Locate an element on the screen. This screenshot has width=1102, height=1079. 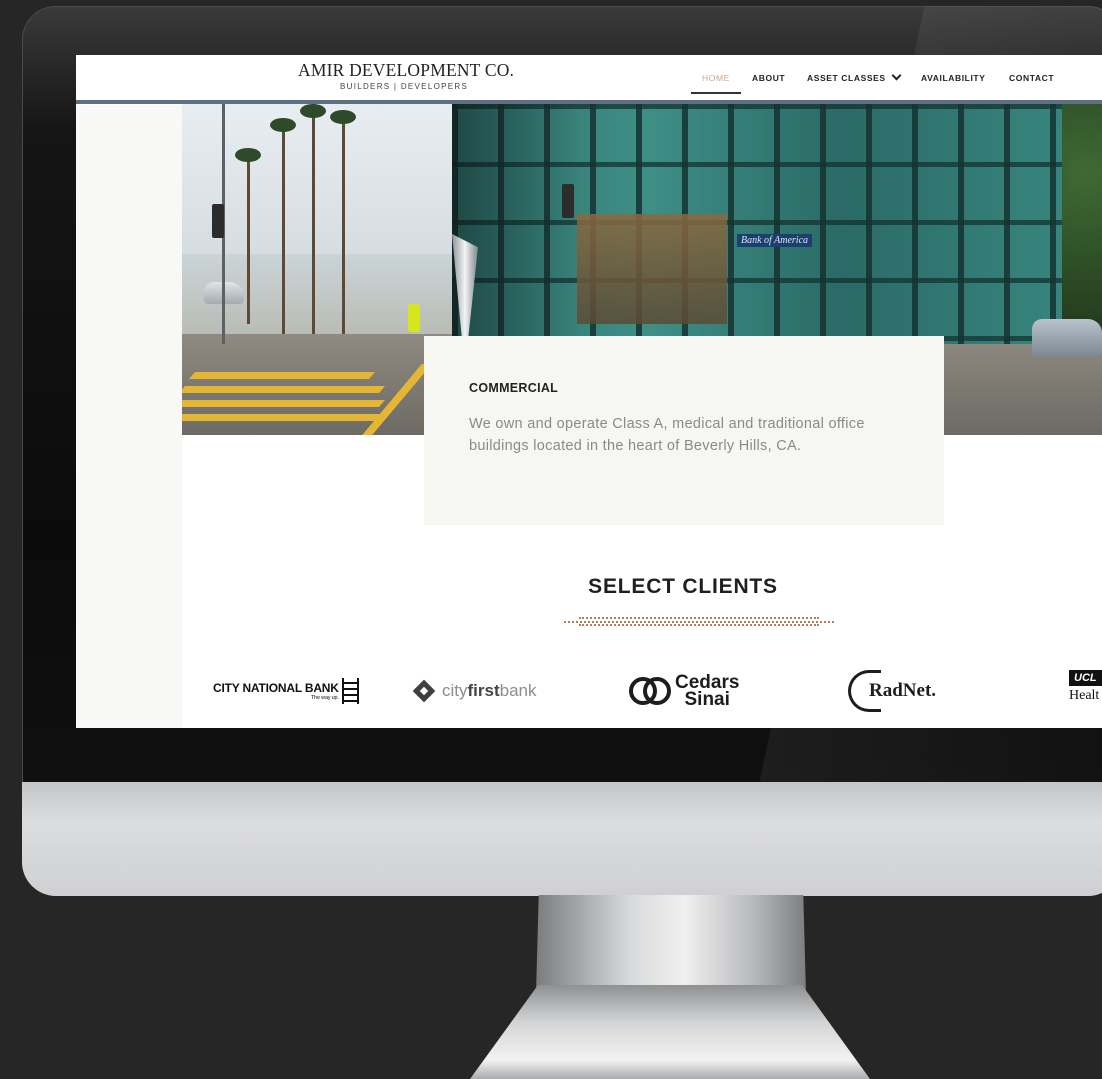
building-lobby is located at coordinates (652, 269).